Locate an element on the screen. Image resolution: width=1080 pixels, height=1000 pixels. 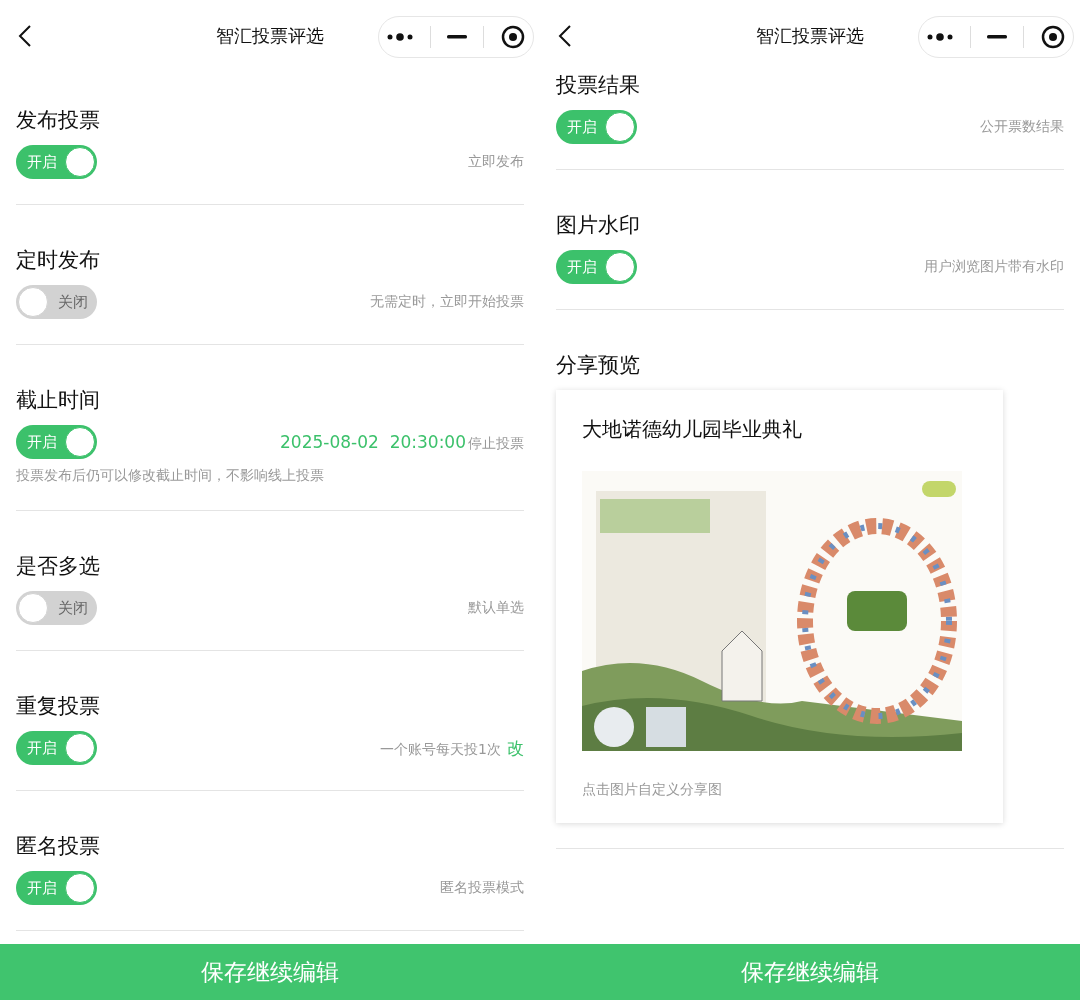
setting-note: 立即发布 is located at coordinates (496, 162).